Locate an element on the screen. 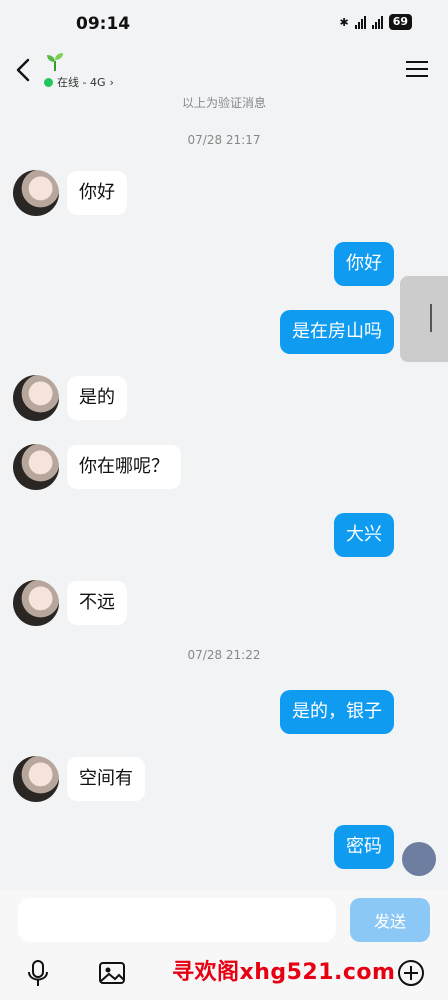 This screenshot has height=1000, width=448. chevron-right-icon: › is located at coordinates (111, 82).